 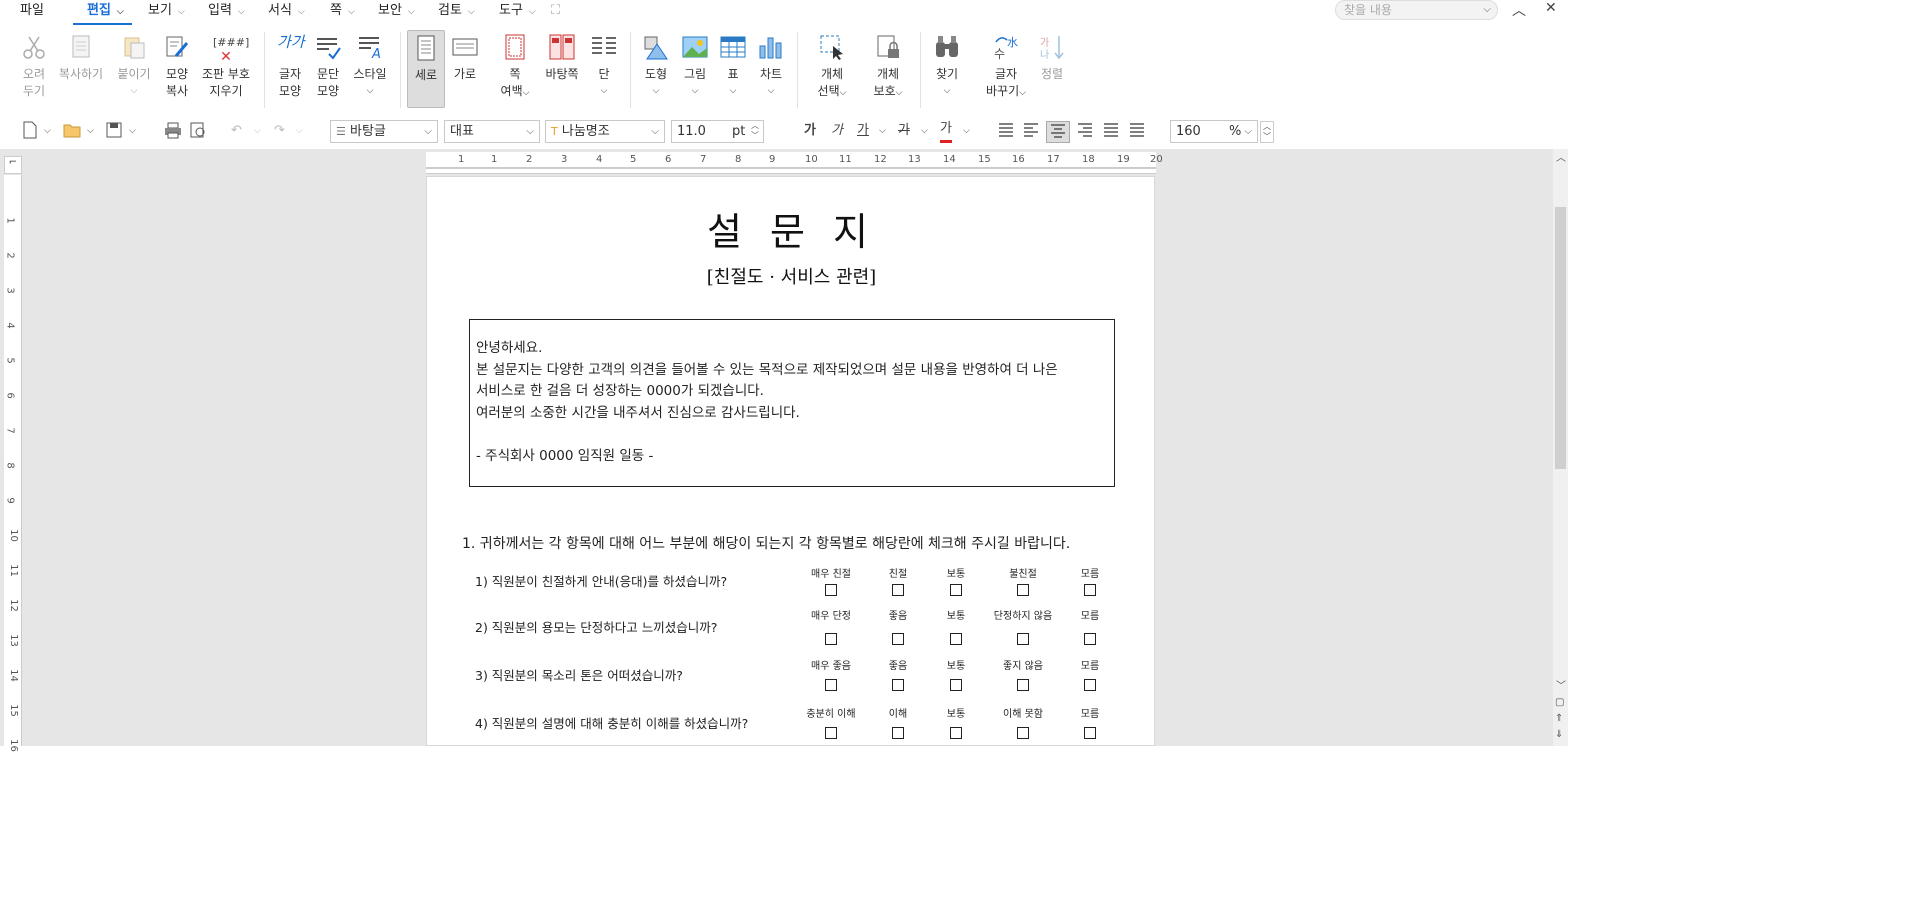 I want to click on vertical-scrollbar: ︿ ﹀ ▢ ⇑ ⇓, so click(x=1560, y=447).